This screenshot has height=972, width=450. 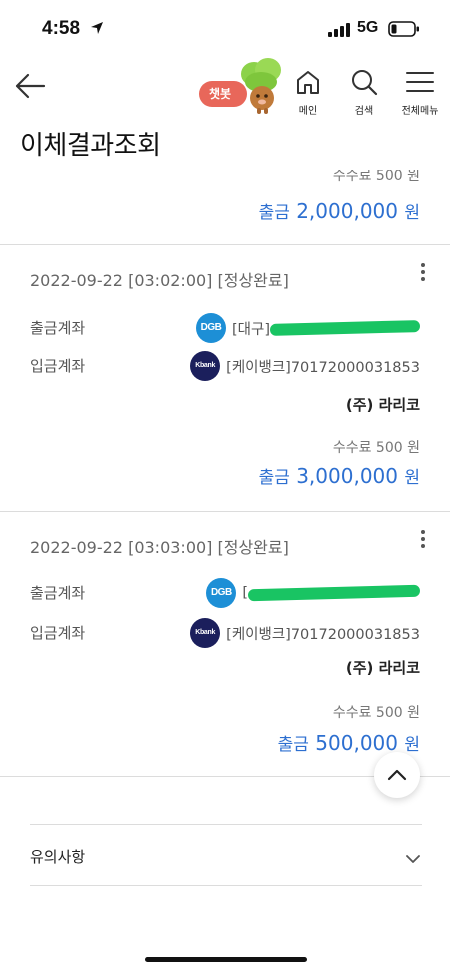 I want to click on app-header: 챗봇 메인 검색 전체메뉴, so click(x=225, y=91).